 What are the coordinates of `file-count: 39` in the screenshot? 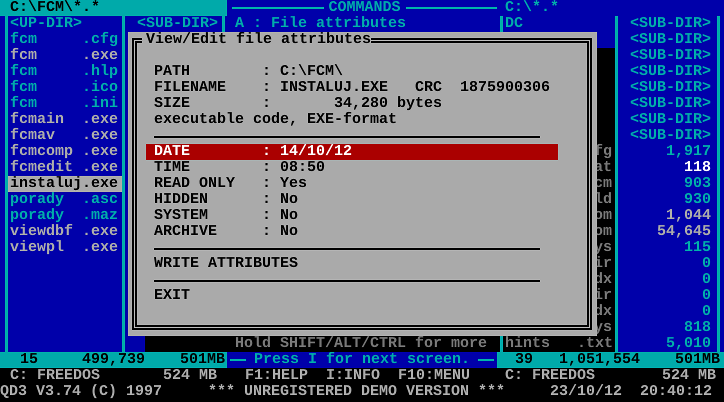 It's located at (523, 360).